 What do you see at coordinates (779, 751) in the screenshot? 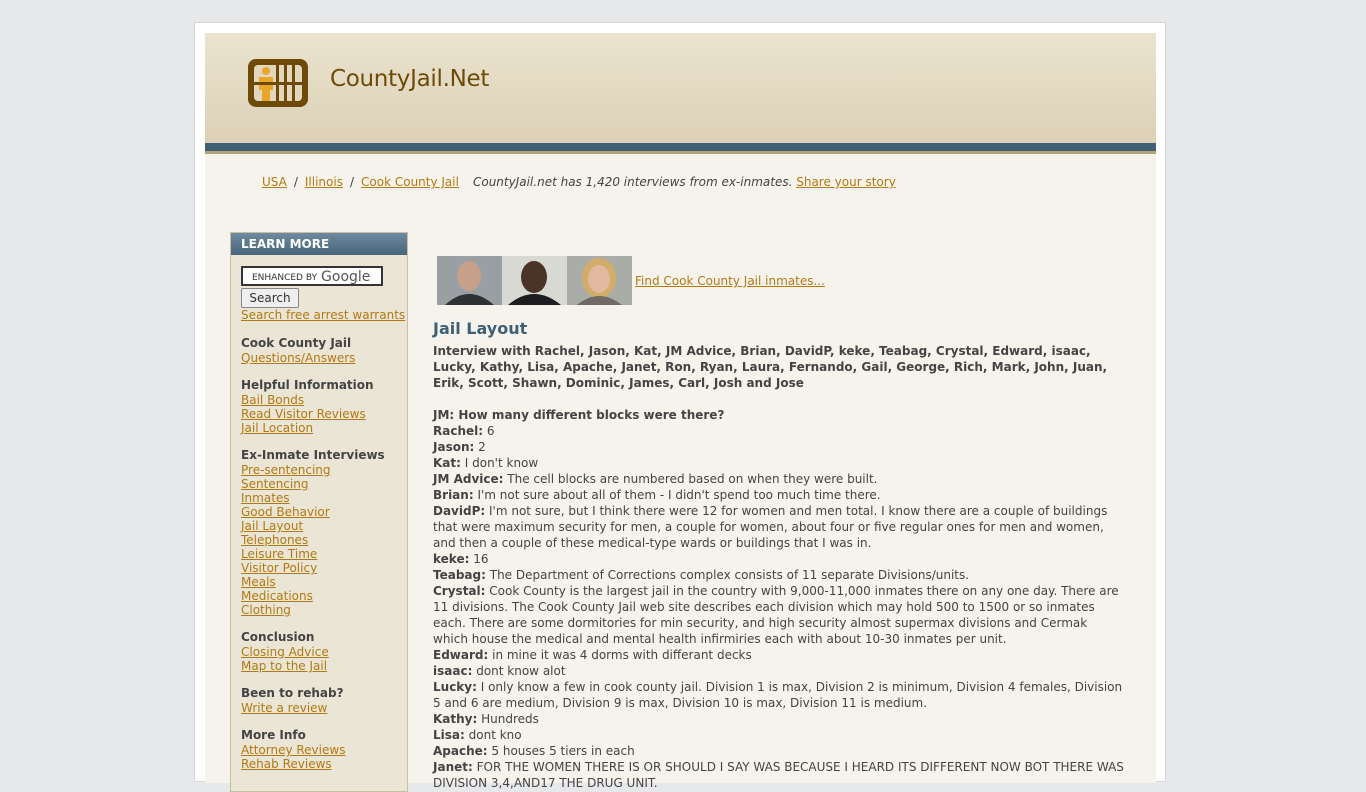
I see `answer-item: Apache: 5 houses 5 tiers in each` at bounding box center [779, 751].